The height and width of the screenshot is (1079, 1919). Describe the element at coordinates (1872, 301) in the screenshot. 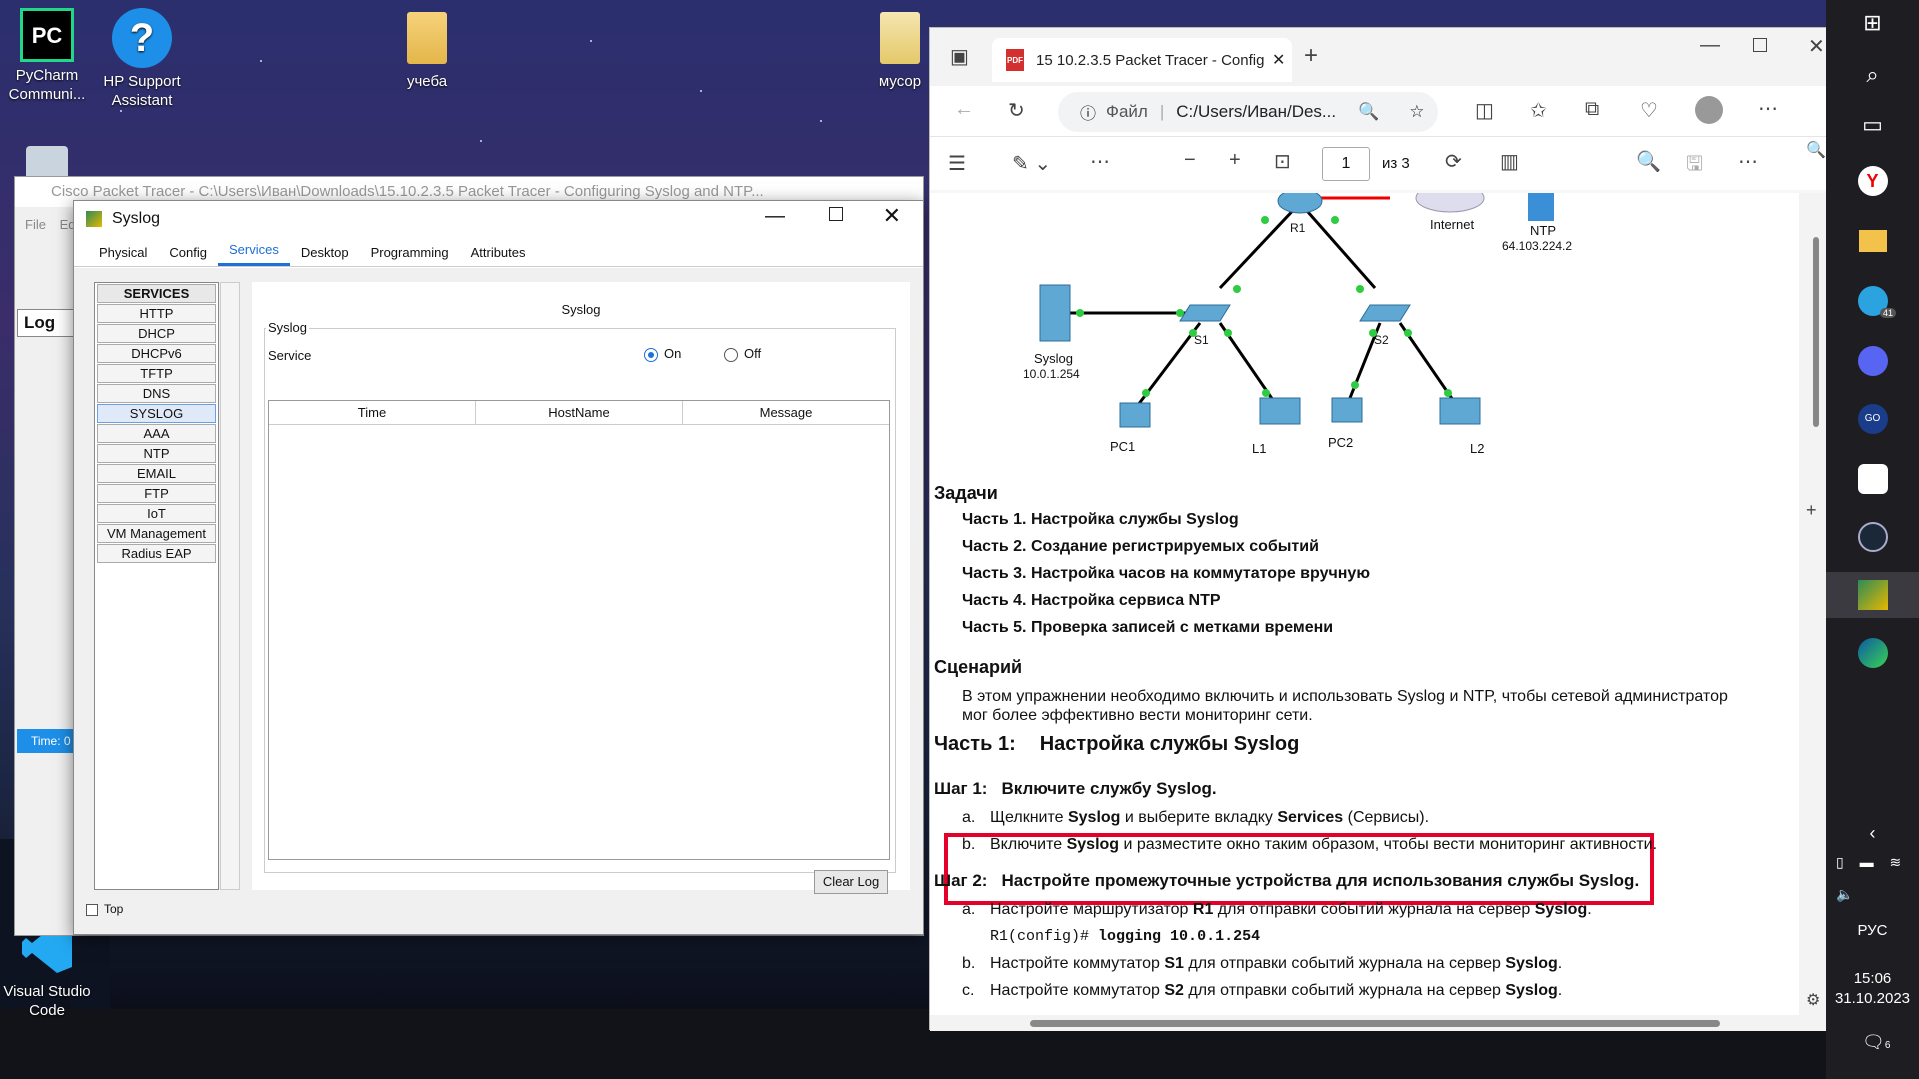

I see `telegram-icon: 41` at that location.